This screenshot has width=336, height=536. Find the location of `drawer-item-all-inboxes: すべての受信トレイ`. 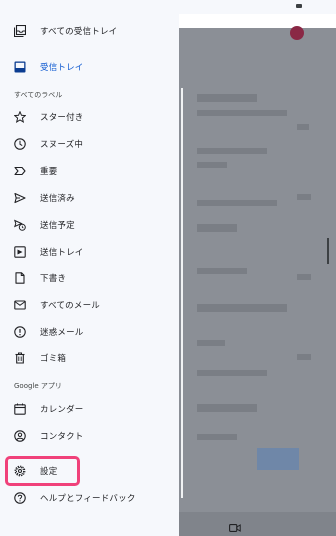

drawer-item-all-inboxes: すべての受信トレイ is located at coordinates (89, 31).